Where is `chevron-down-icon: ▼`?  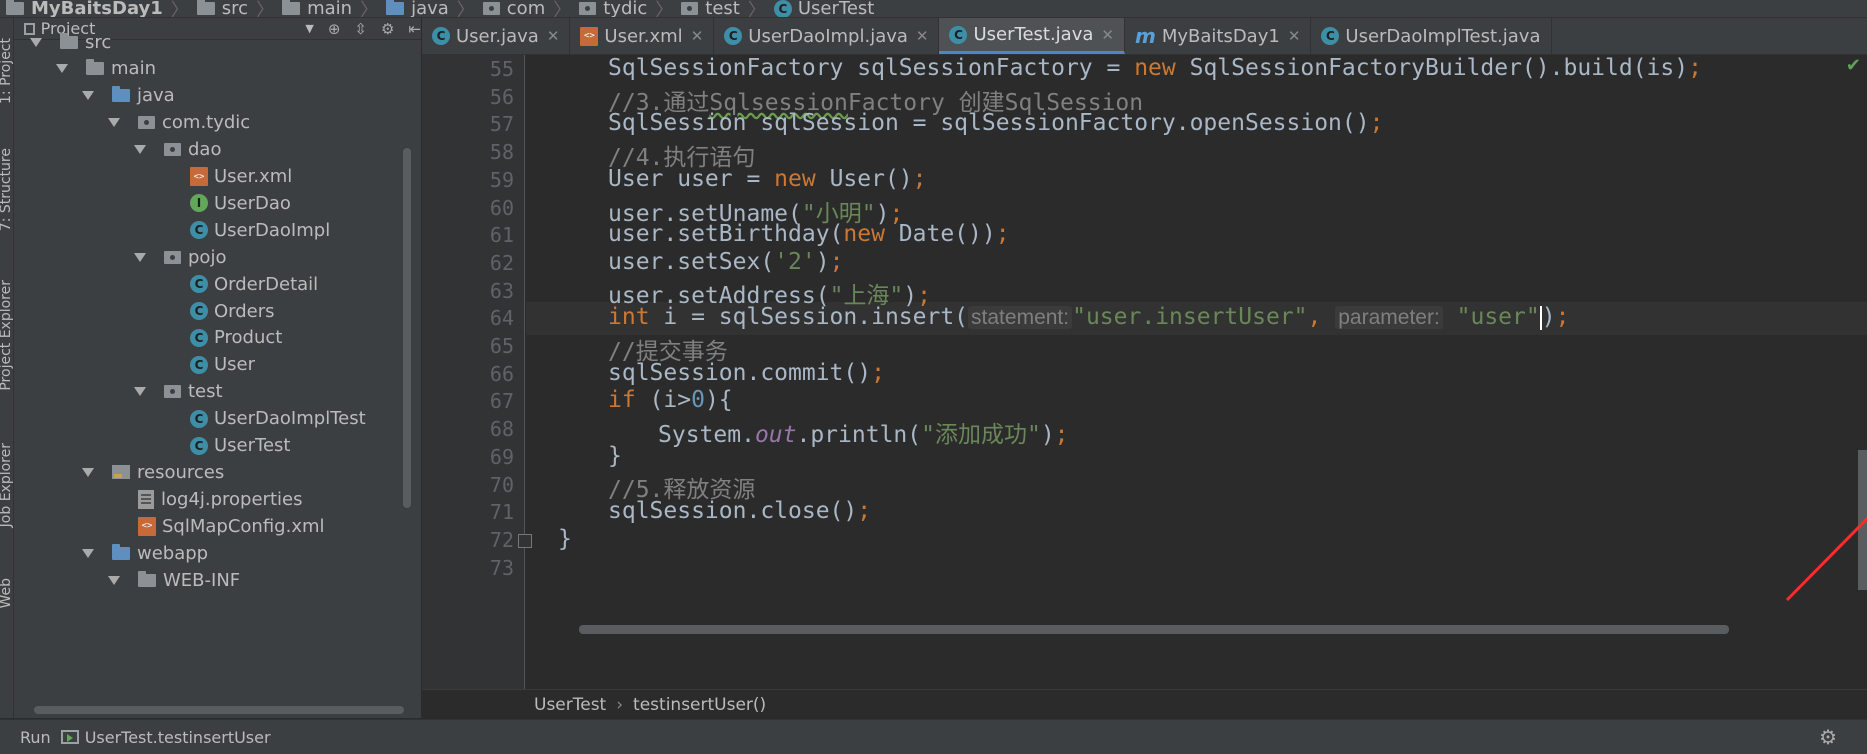 chevron-down-icon: ▼ is located at coordinates (309, 28).